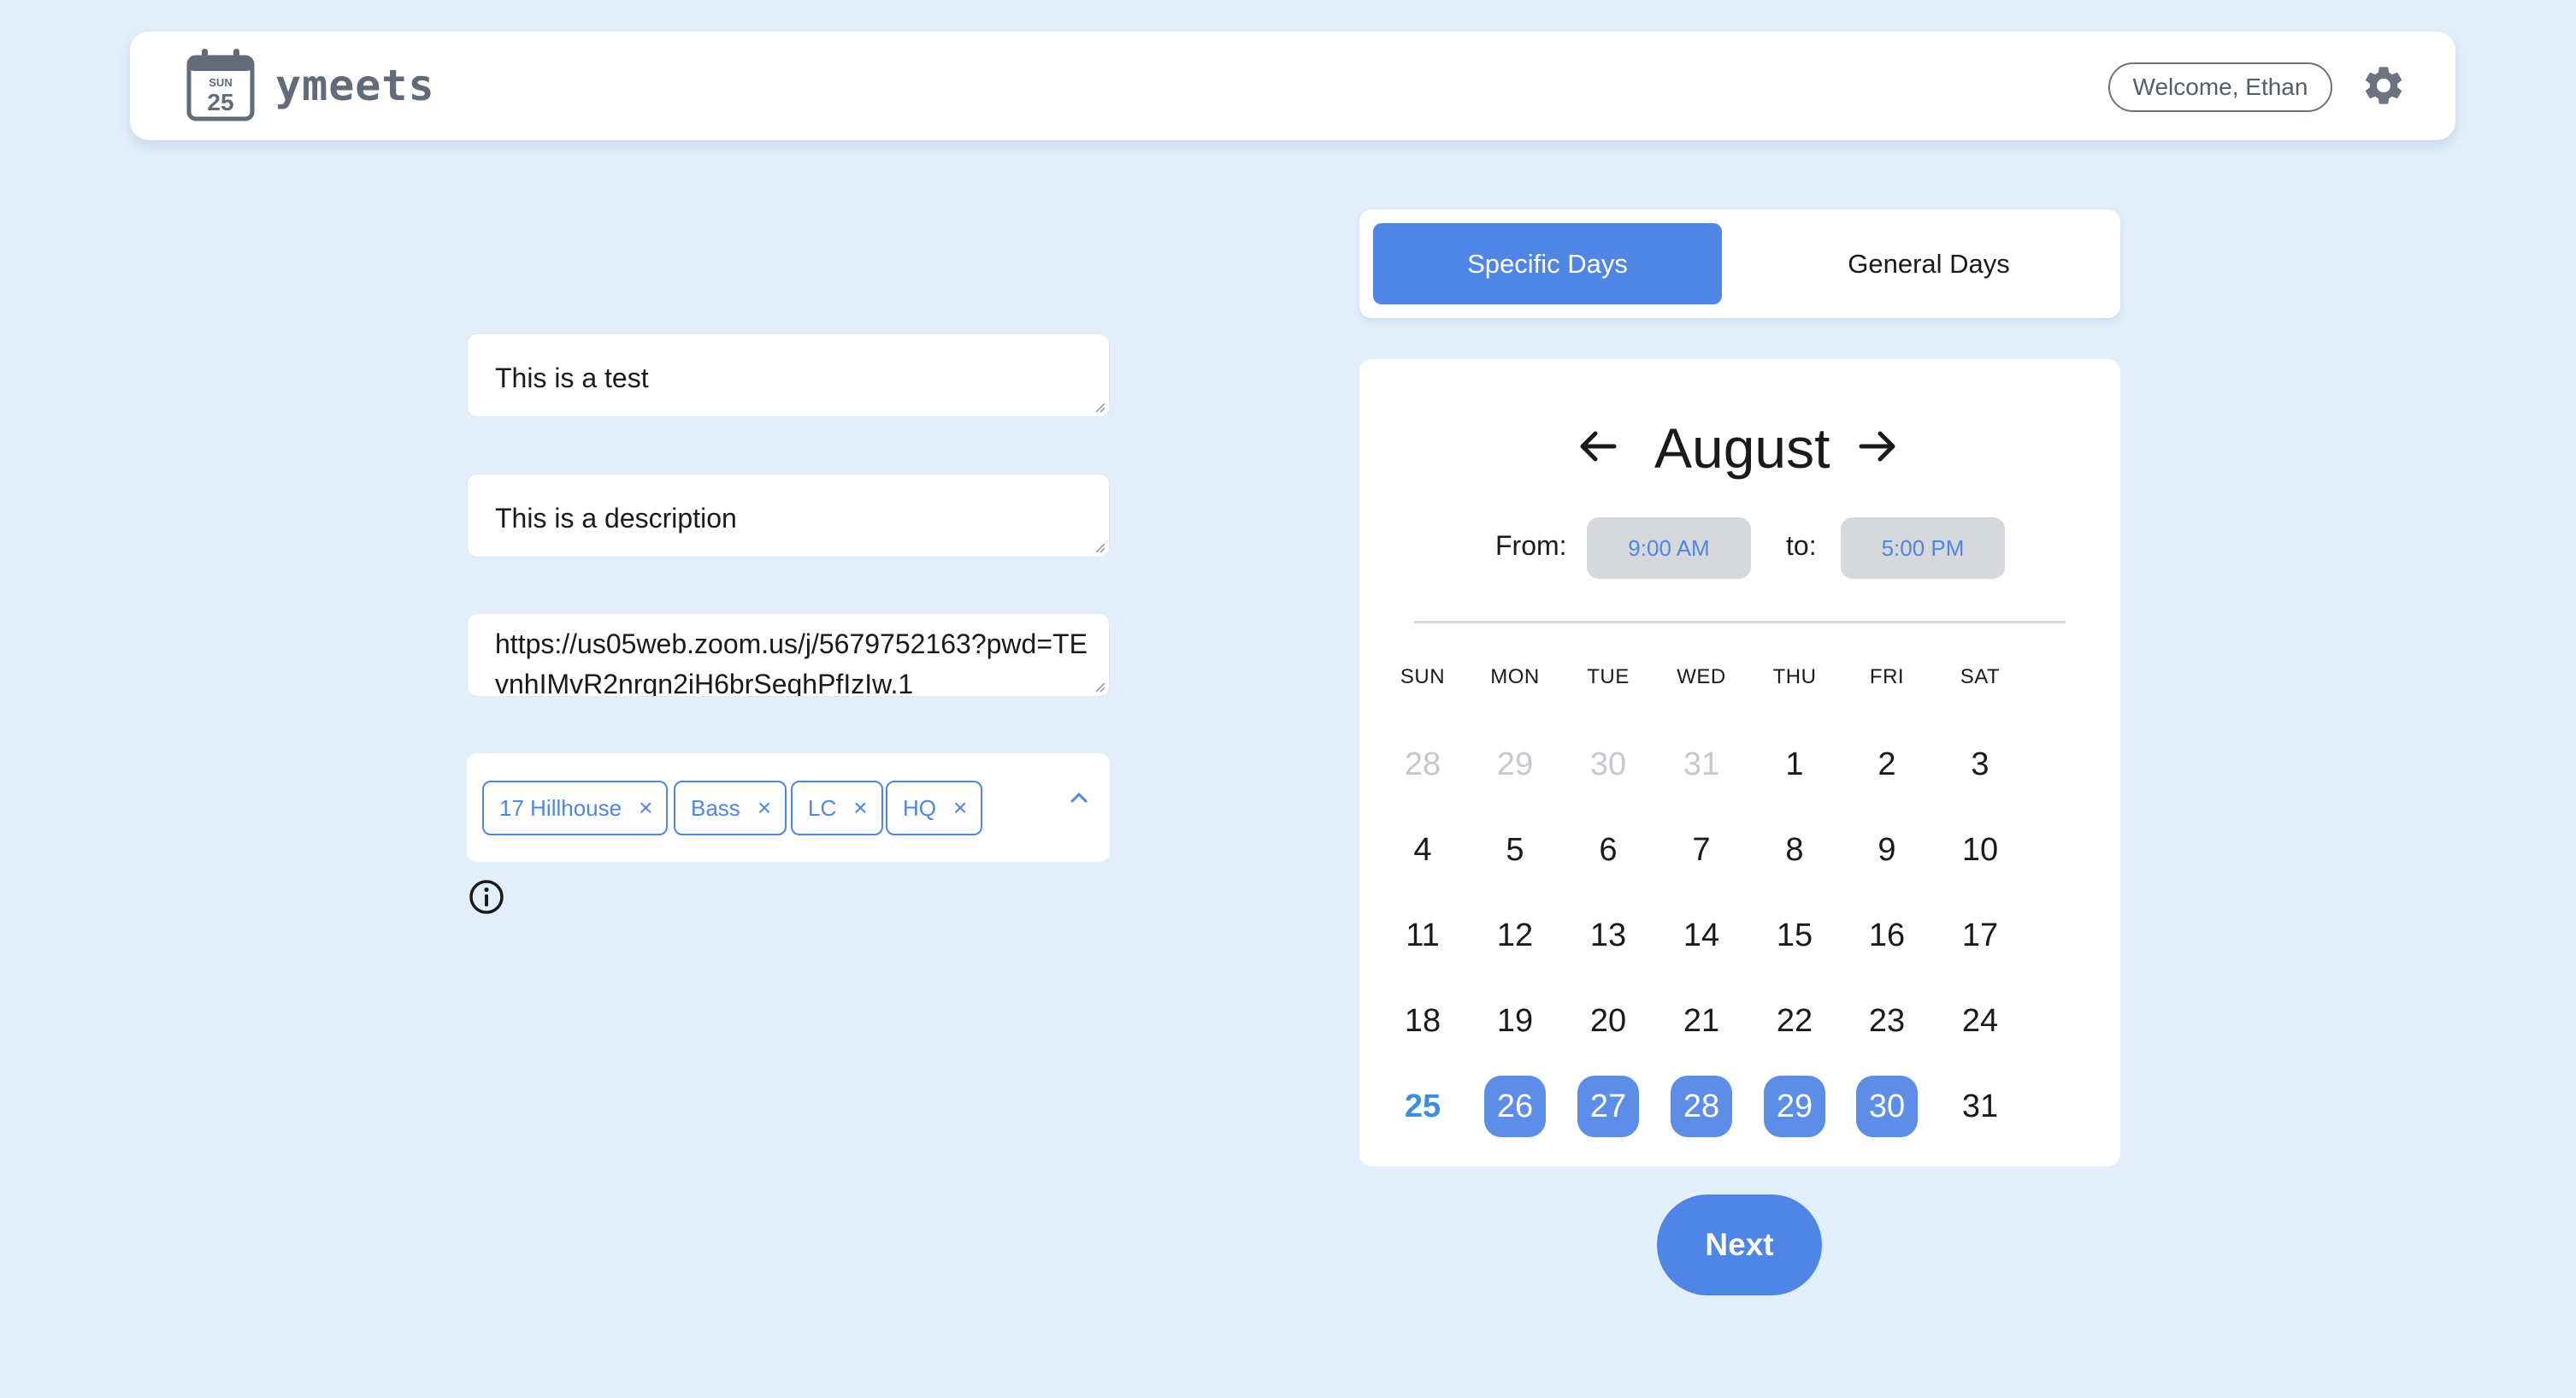 The image size is (2576, 1398). I want to click on location-tag: HQ ×, so click(934, 808).